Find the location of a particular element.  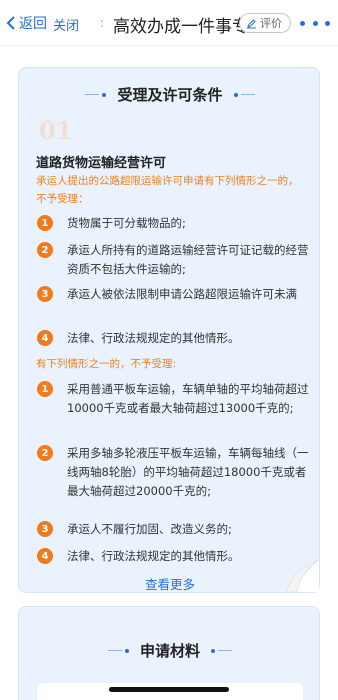

number-watermark: 01 is located at coordinates (56, 130).